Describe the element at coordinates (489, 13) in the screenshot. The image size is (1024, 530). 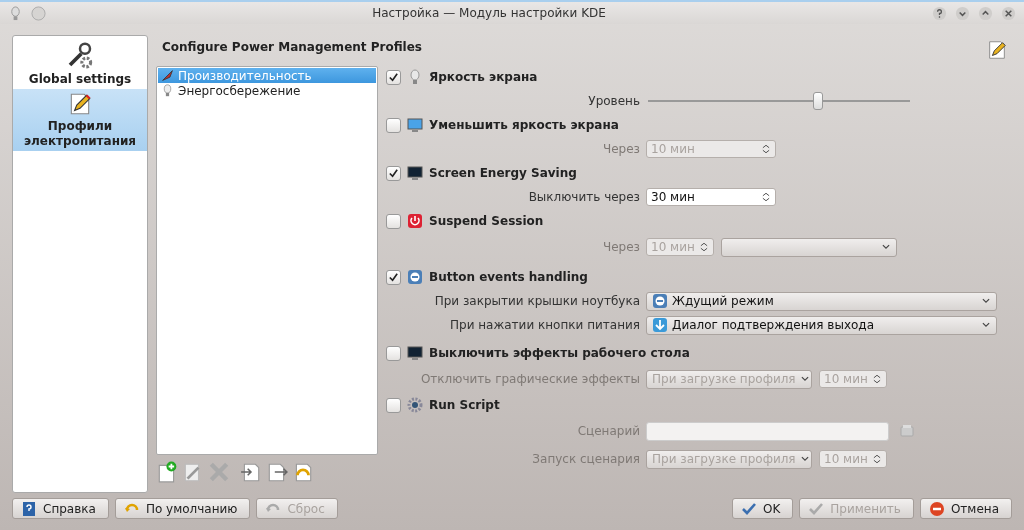
I see `window-title: Настройка — Модуль настройки KDE` at that location.